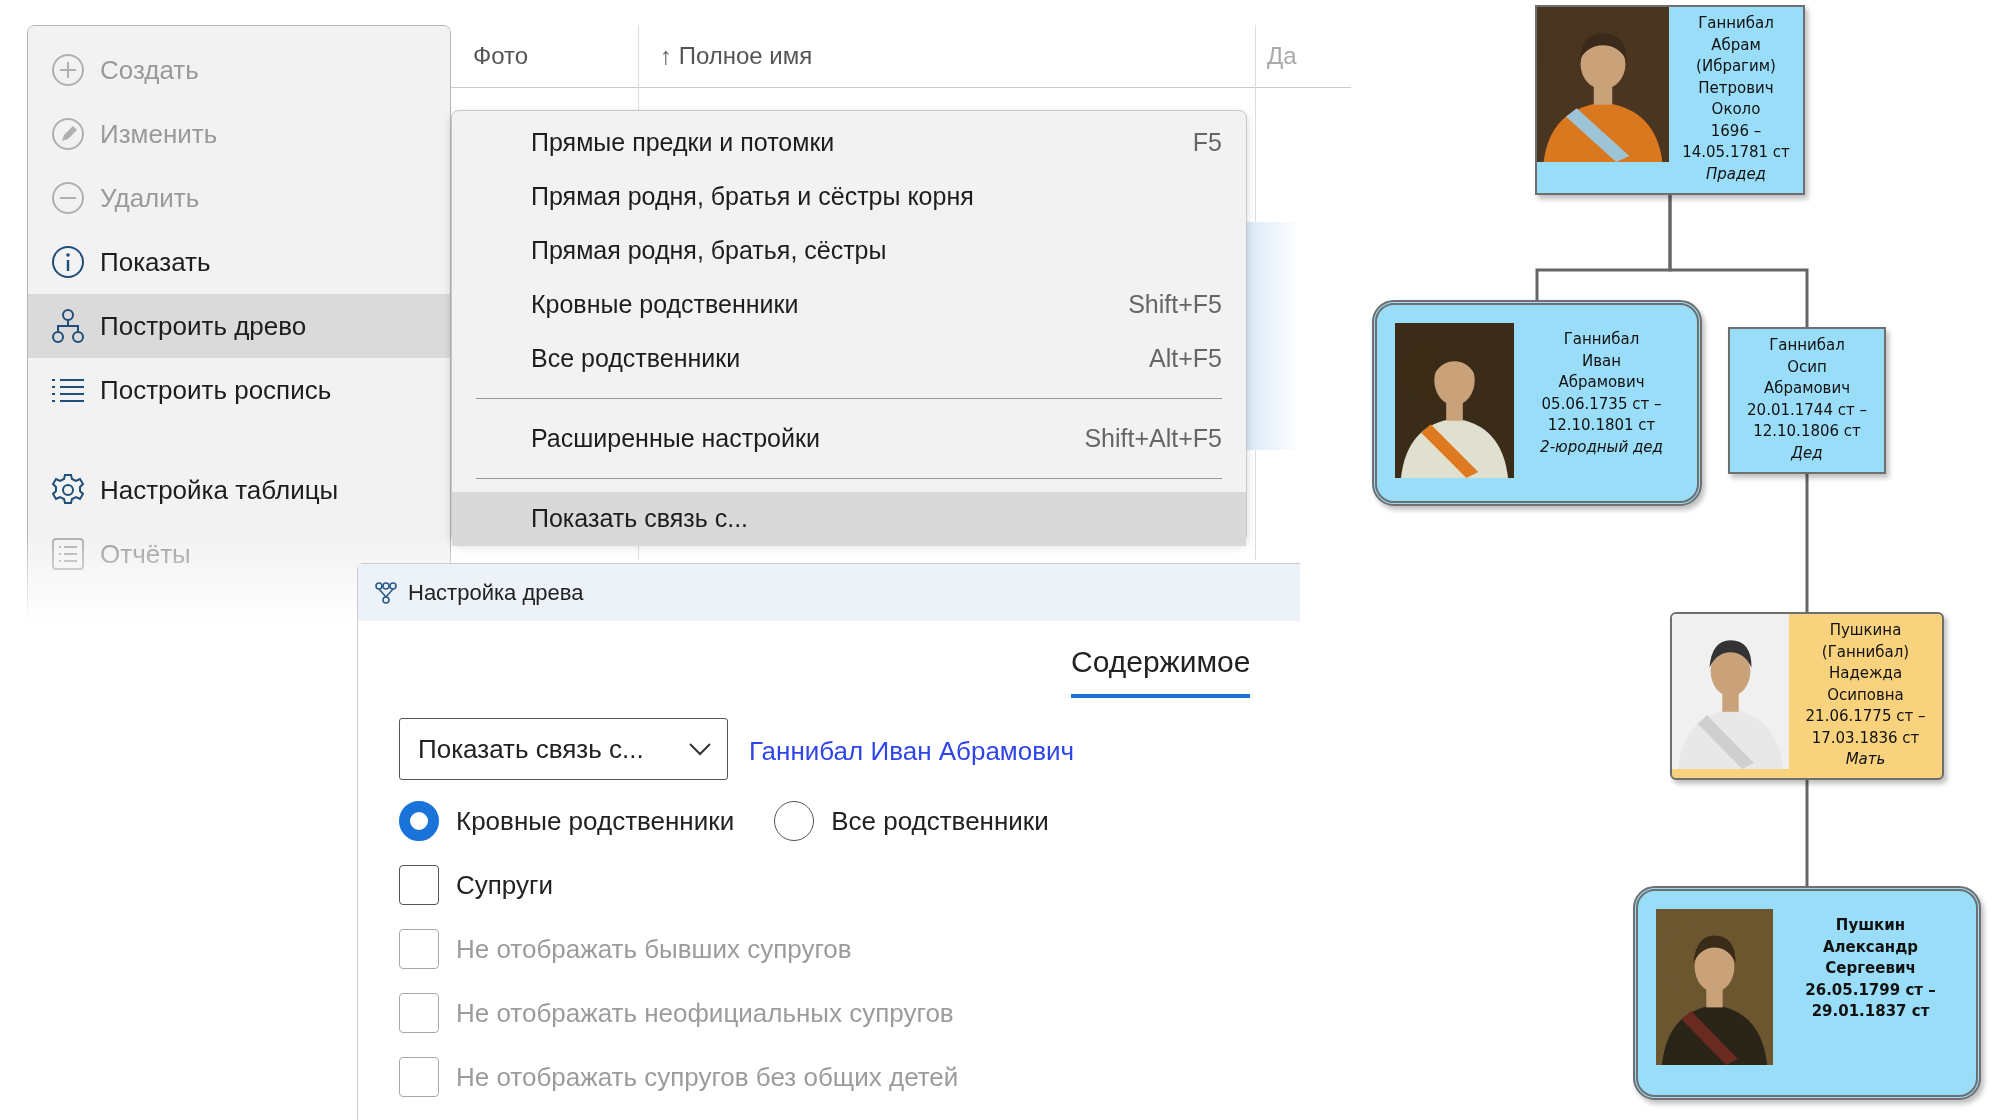 Image resolution: width=2000 pixels, height=1120 pixels. Describe the element at coordinates (654, 949) in the screenshot. I see `checkbox-label: Не отображать бывших супругов` at that location.